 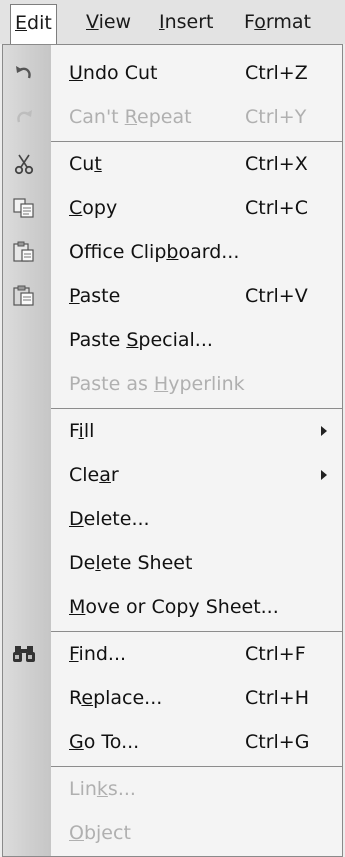 What do you see at coordinates (172, 742) in the screenshot?
I see `menu-item-go-to: Go To... Ctrl+G` at bounding box center [172, 742].